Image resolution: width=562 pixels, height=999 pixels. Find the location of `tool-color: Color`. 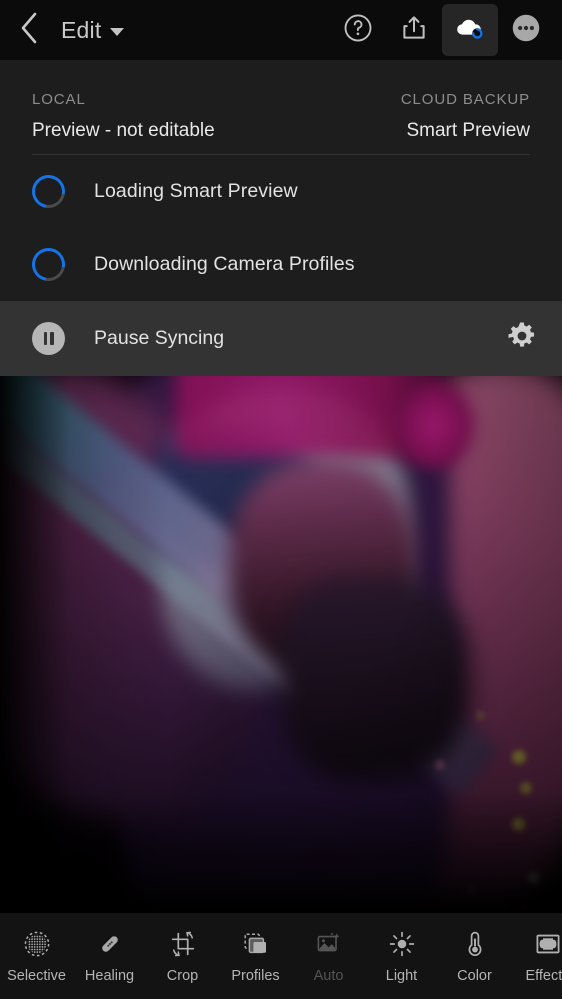

tool-color: Color is located at coordinates (474, 956).